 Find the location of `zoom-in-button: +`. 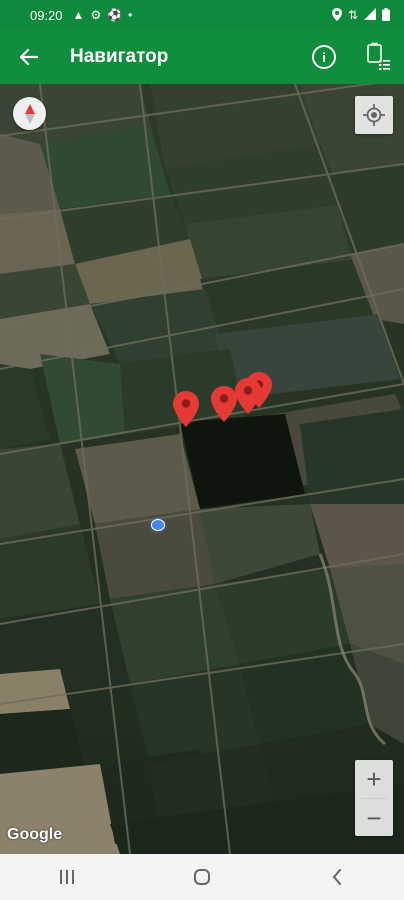

zoom-in-button: + is located at coordinates (374, 779).